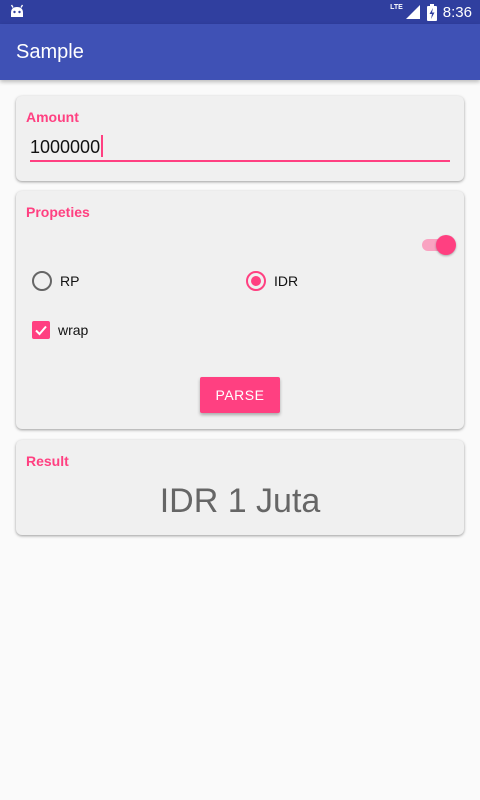  What do you see at coordinates (286, 281) in the screenshot?
I see `radio-idr-label: IDR` at bounding box center [286, 281].